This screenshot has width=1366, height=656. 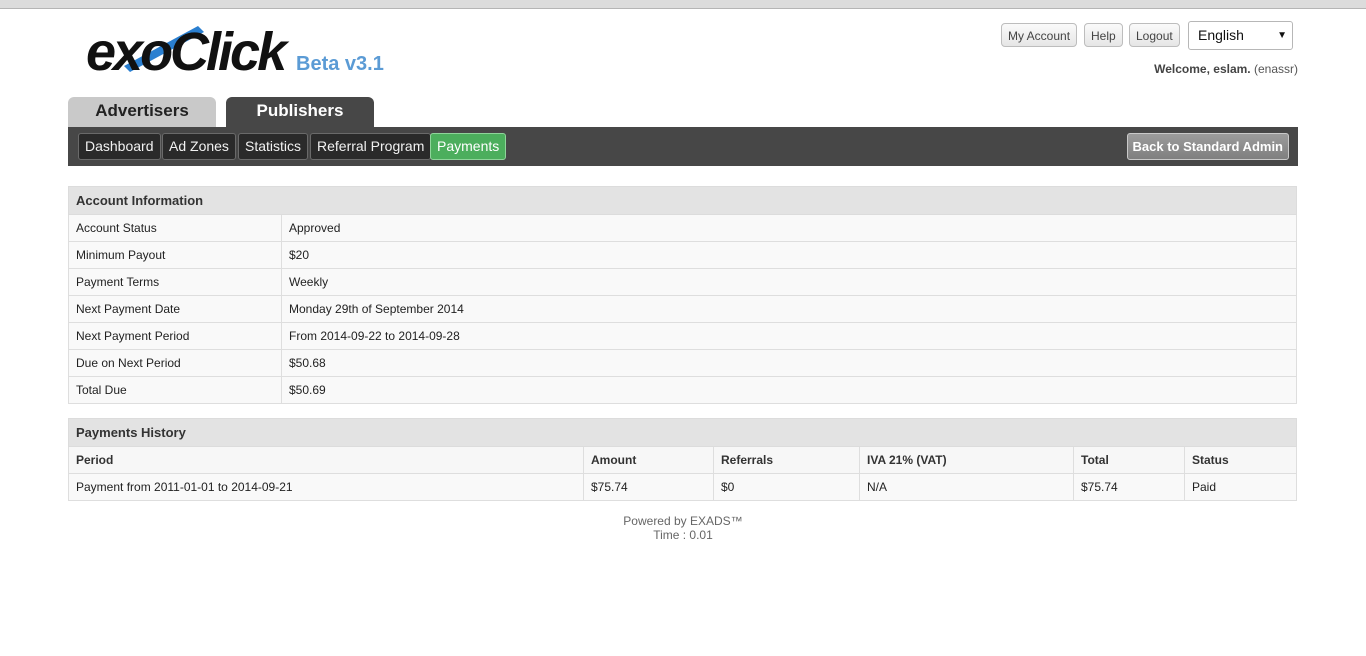 What do you see at coordinates (648, 487) in the screenshot?
I see `cell-amount: $75.74` at bounding box center [648, 487].